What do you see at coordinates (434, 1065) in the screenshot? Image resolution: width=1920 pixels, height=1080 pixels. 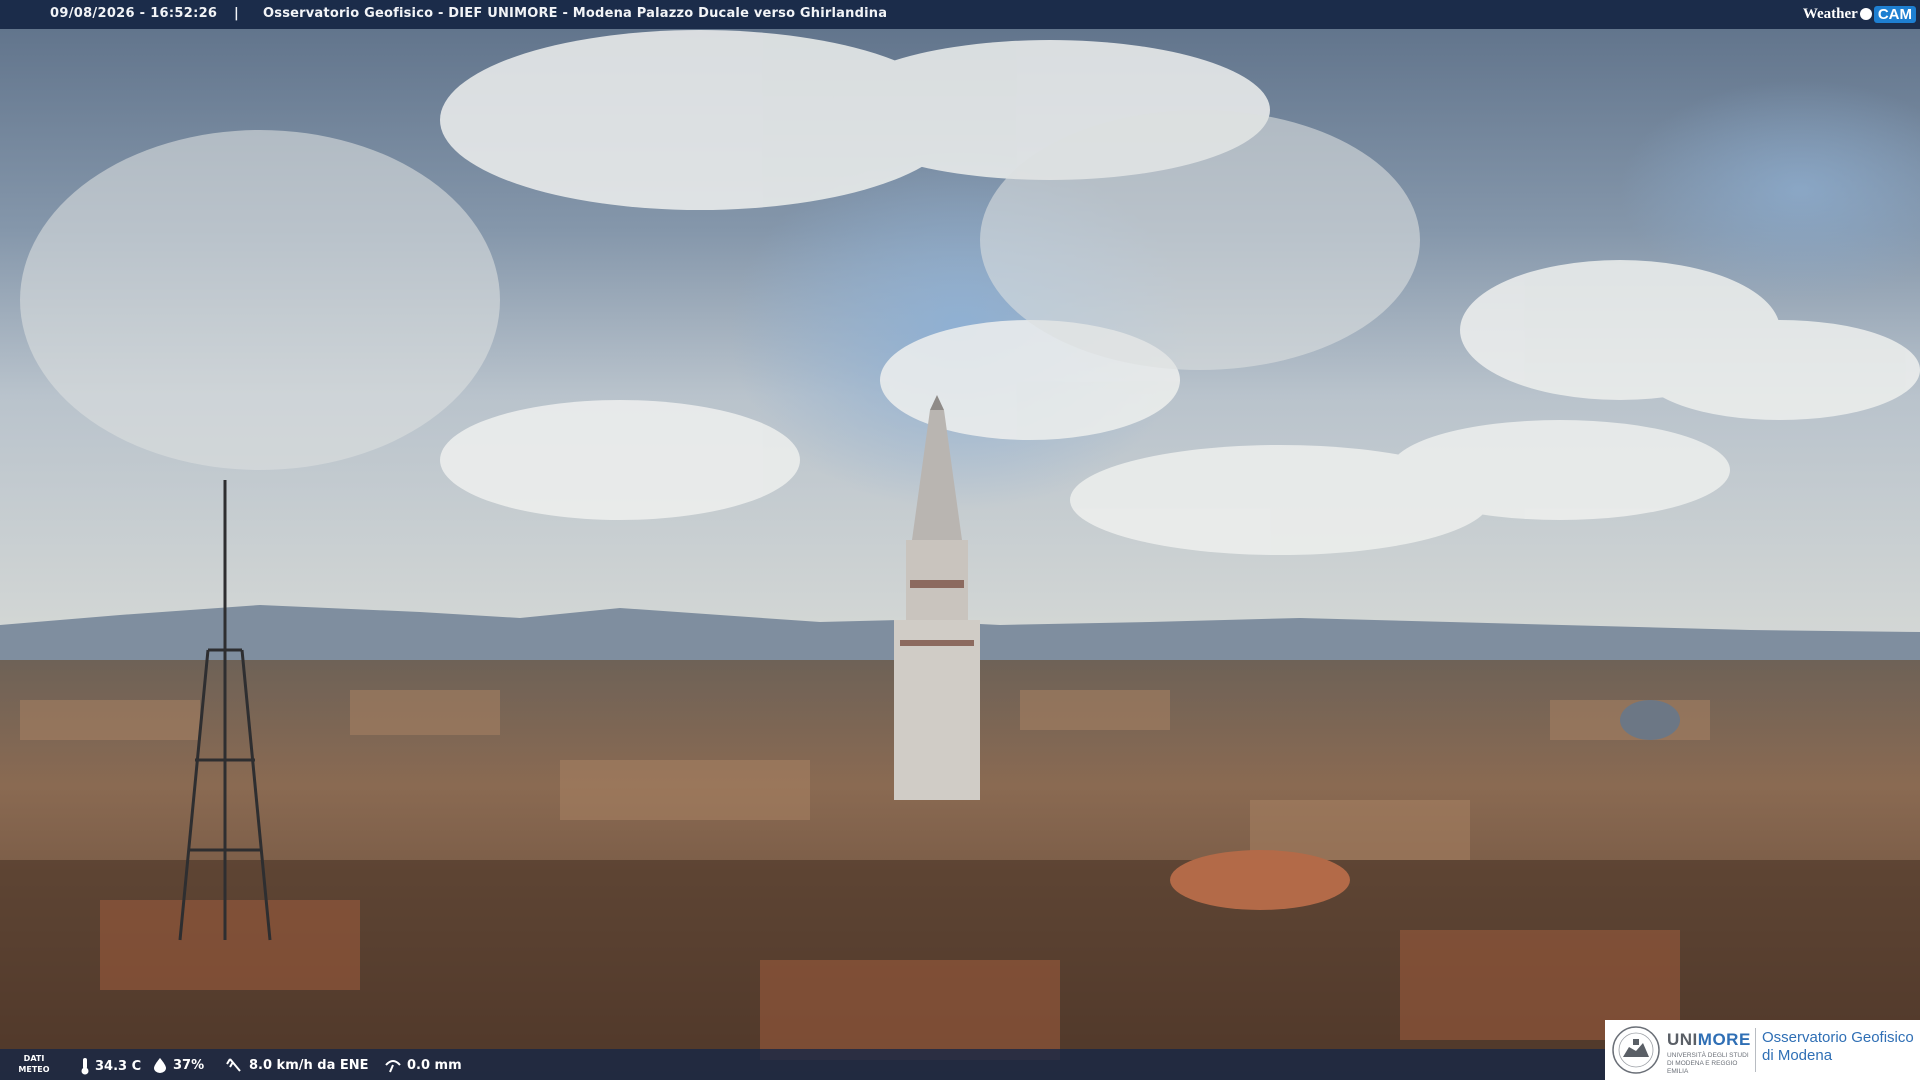 I see `rain-value: 0.0 mm` at bounding box center [434, 1065].